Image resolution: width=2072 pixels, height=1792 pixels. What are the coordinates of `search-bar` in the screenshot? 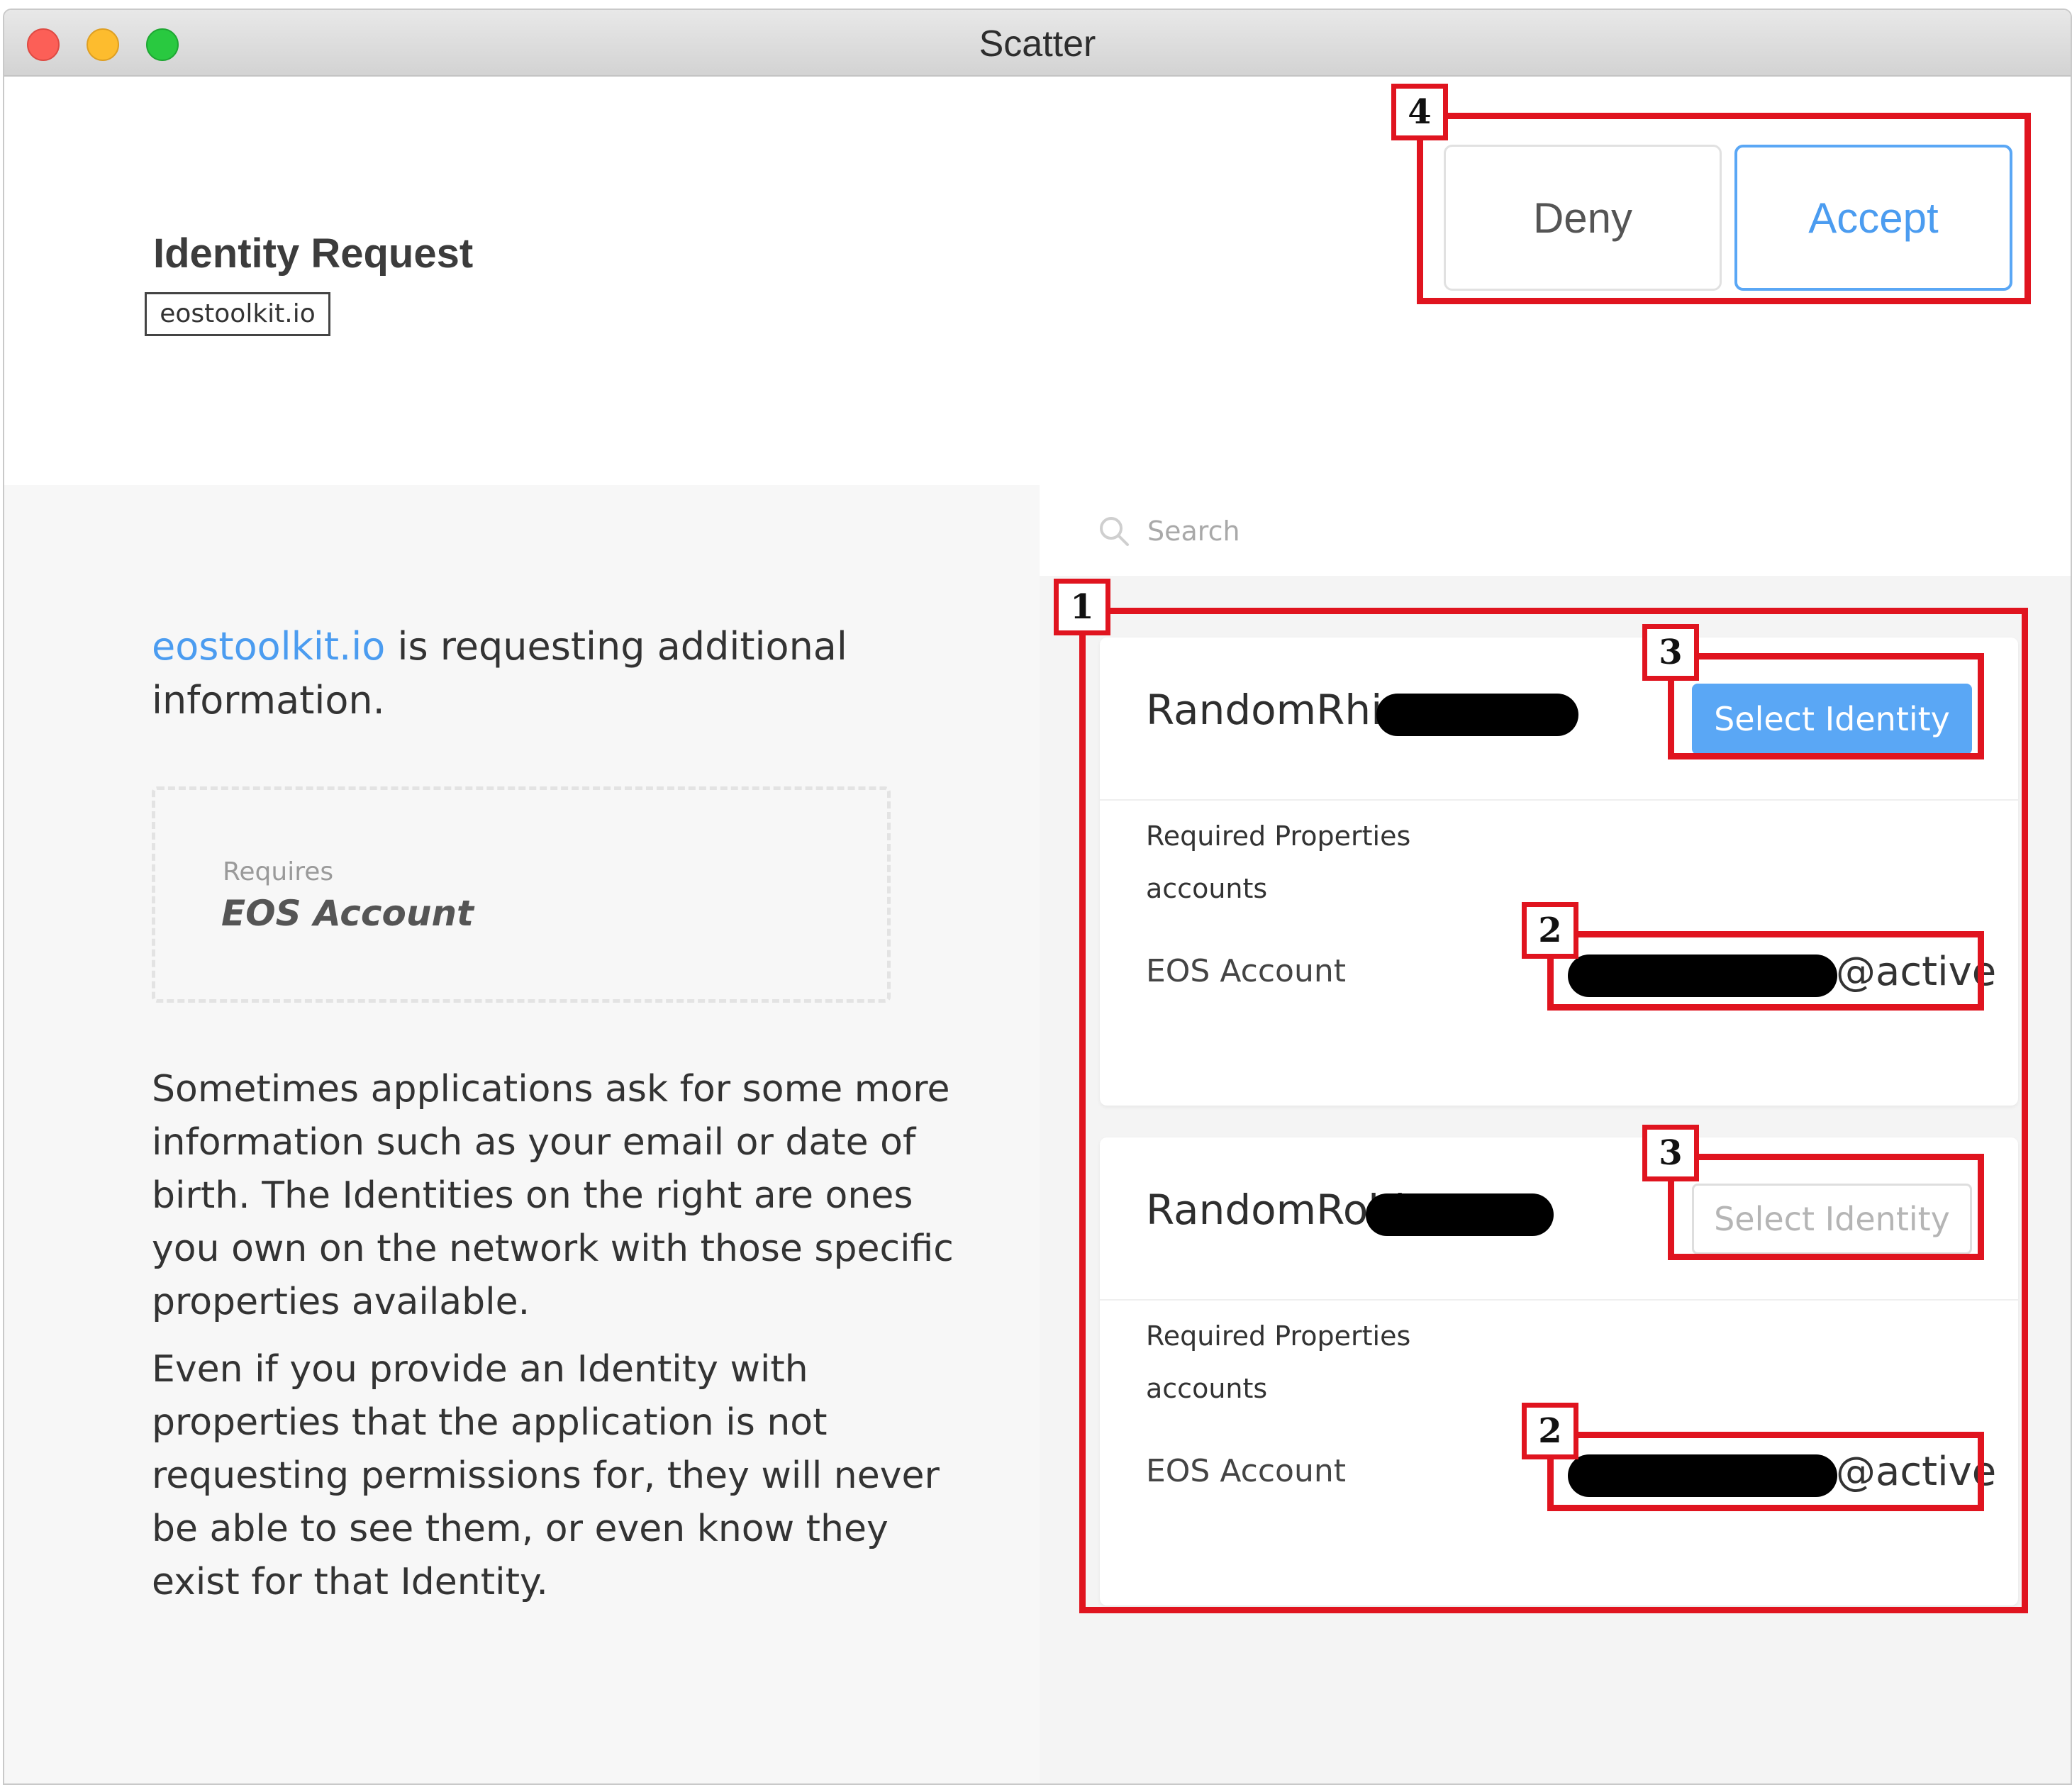 It's located at (1555, 530).